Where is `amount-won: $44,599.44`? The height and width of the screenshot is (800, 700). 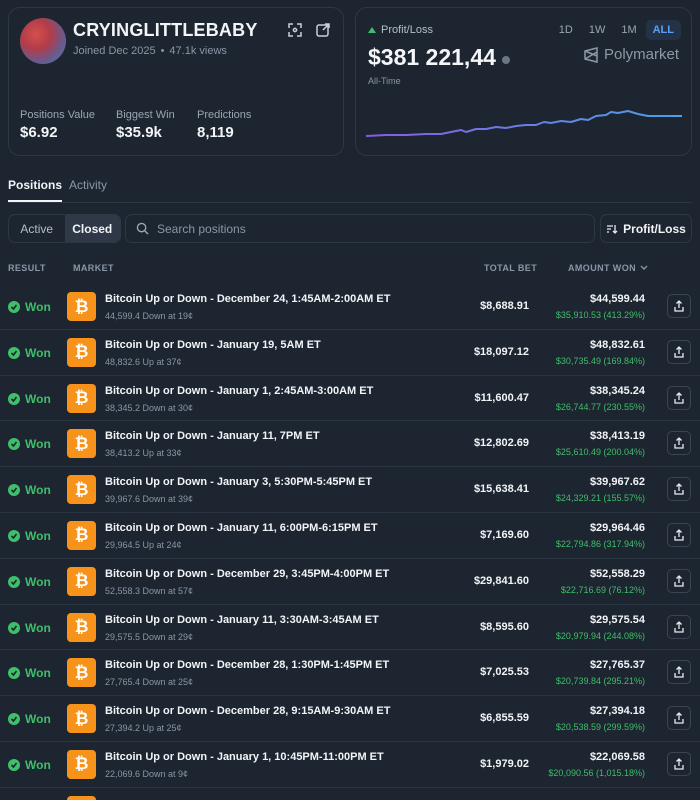 amount-won: $44,599.44 is located at coordinates (617, 299).